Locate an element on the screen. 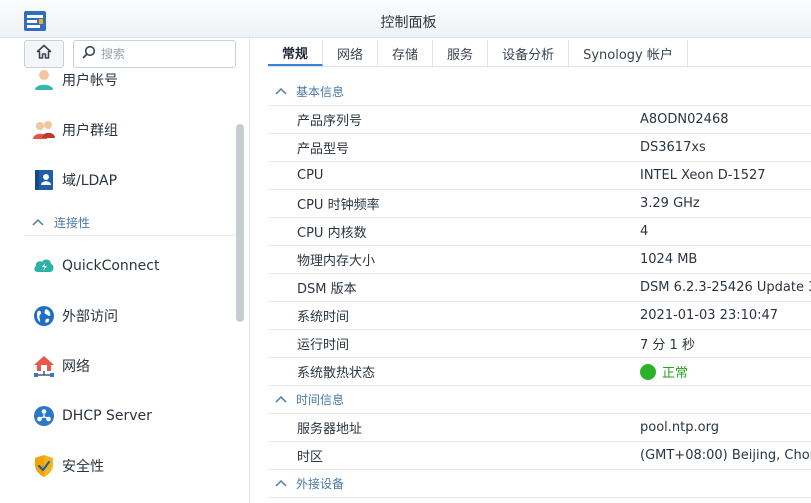 Image resolution: width=811 pixels, height=503 pixels. info-key: 时区 is located at coordinates (310, 457).